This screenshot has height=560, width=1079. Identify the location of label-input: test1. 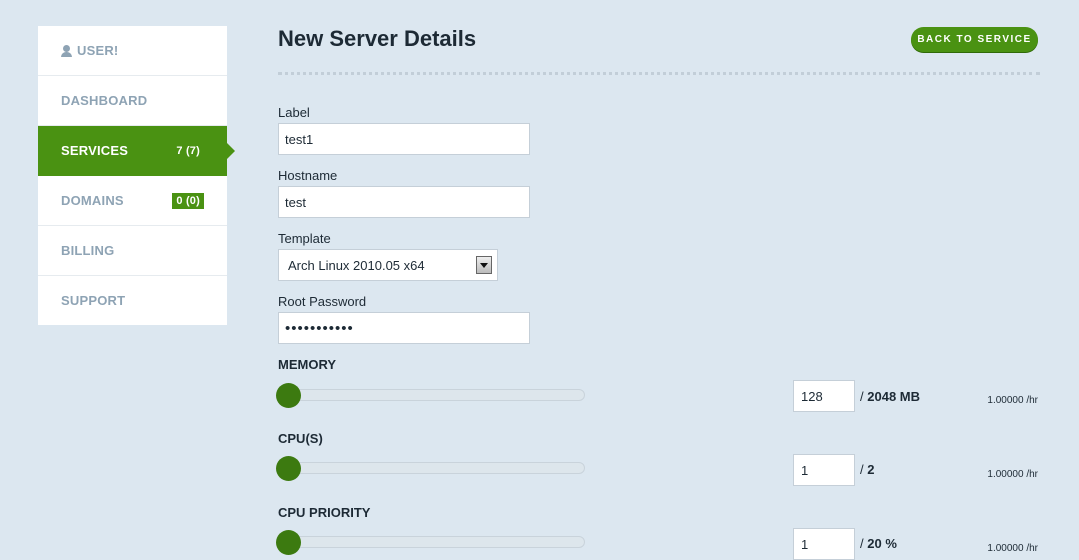
(404, 139).